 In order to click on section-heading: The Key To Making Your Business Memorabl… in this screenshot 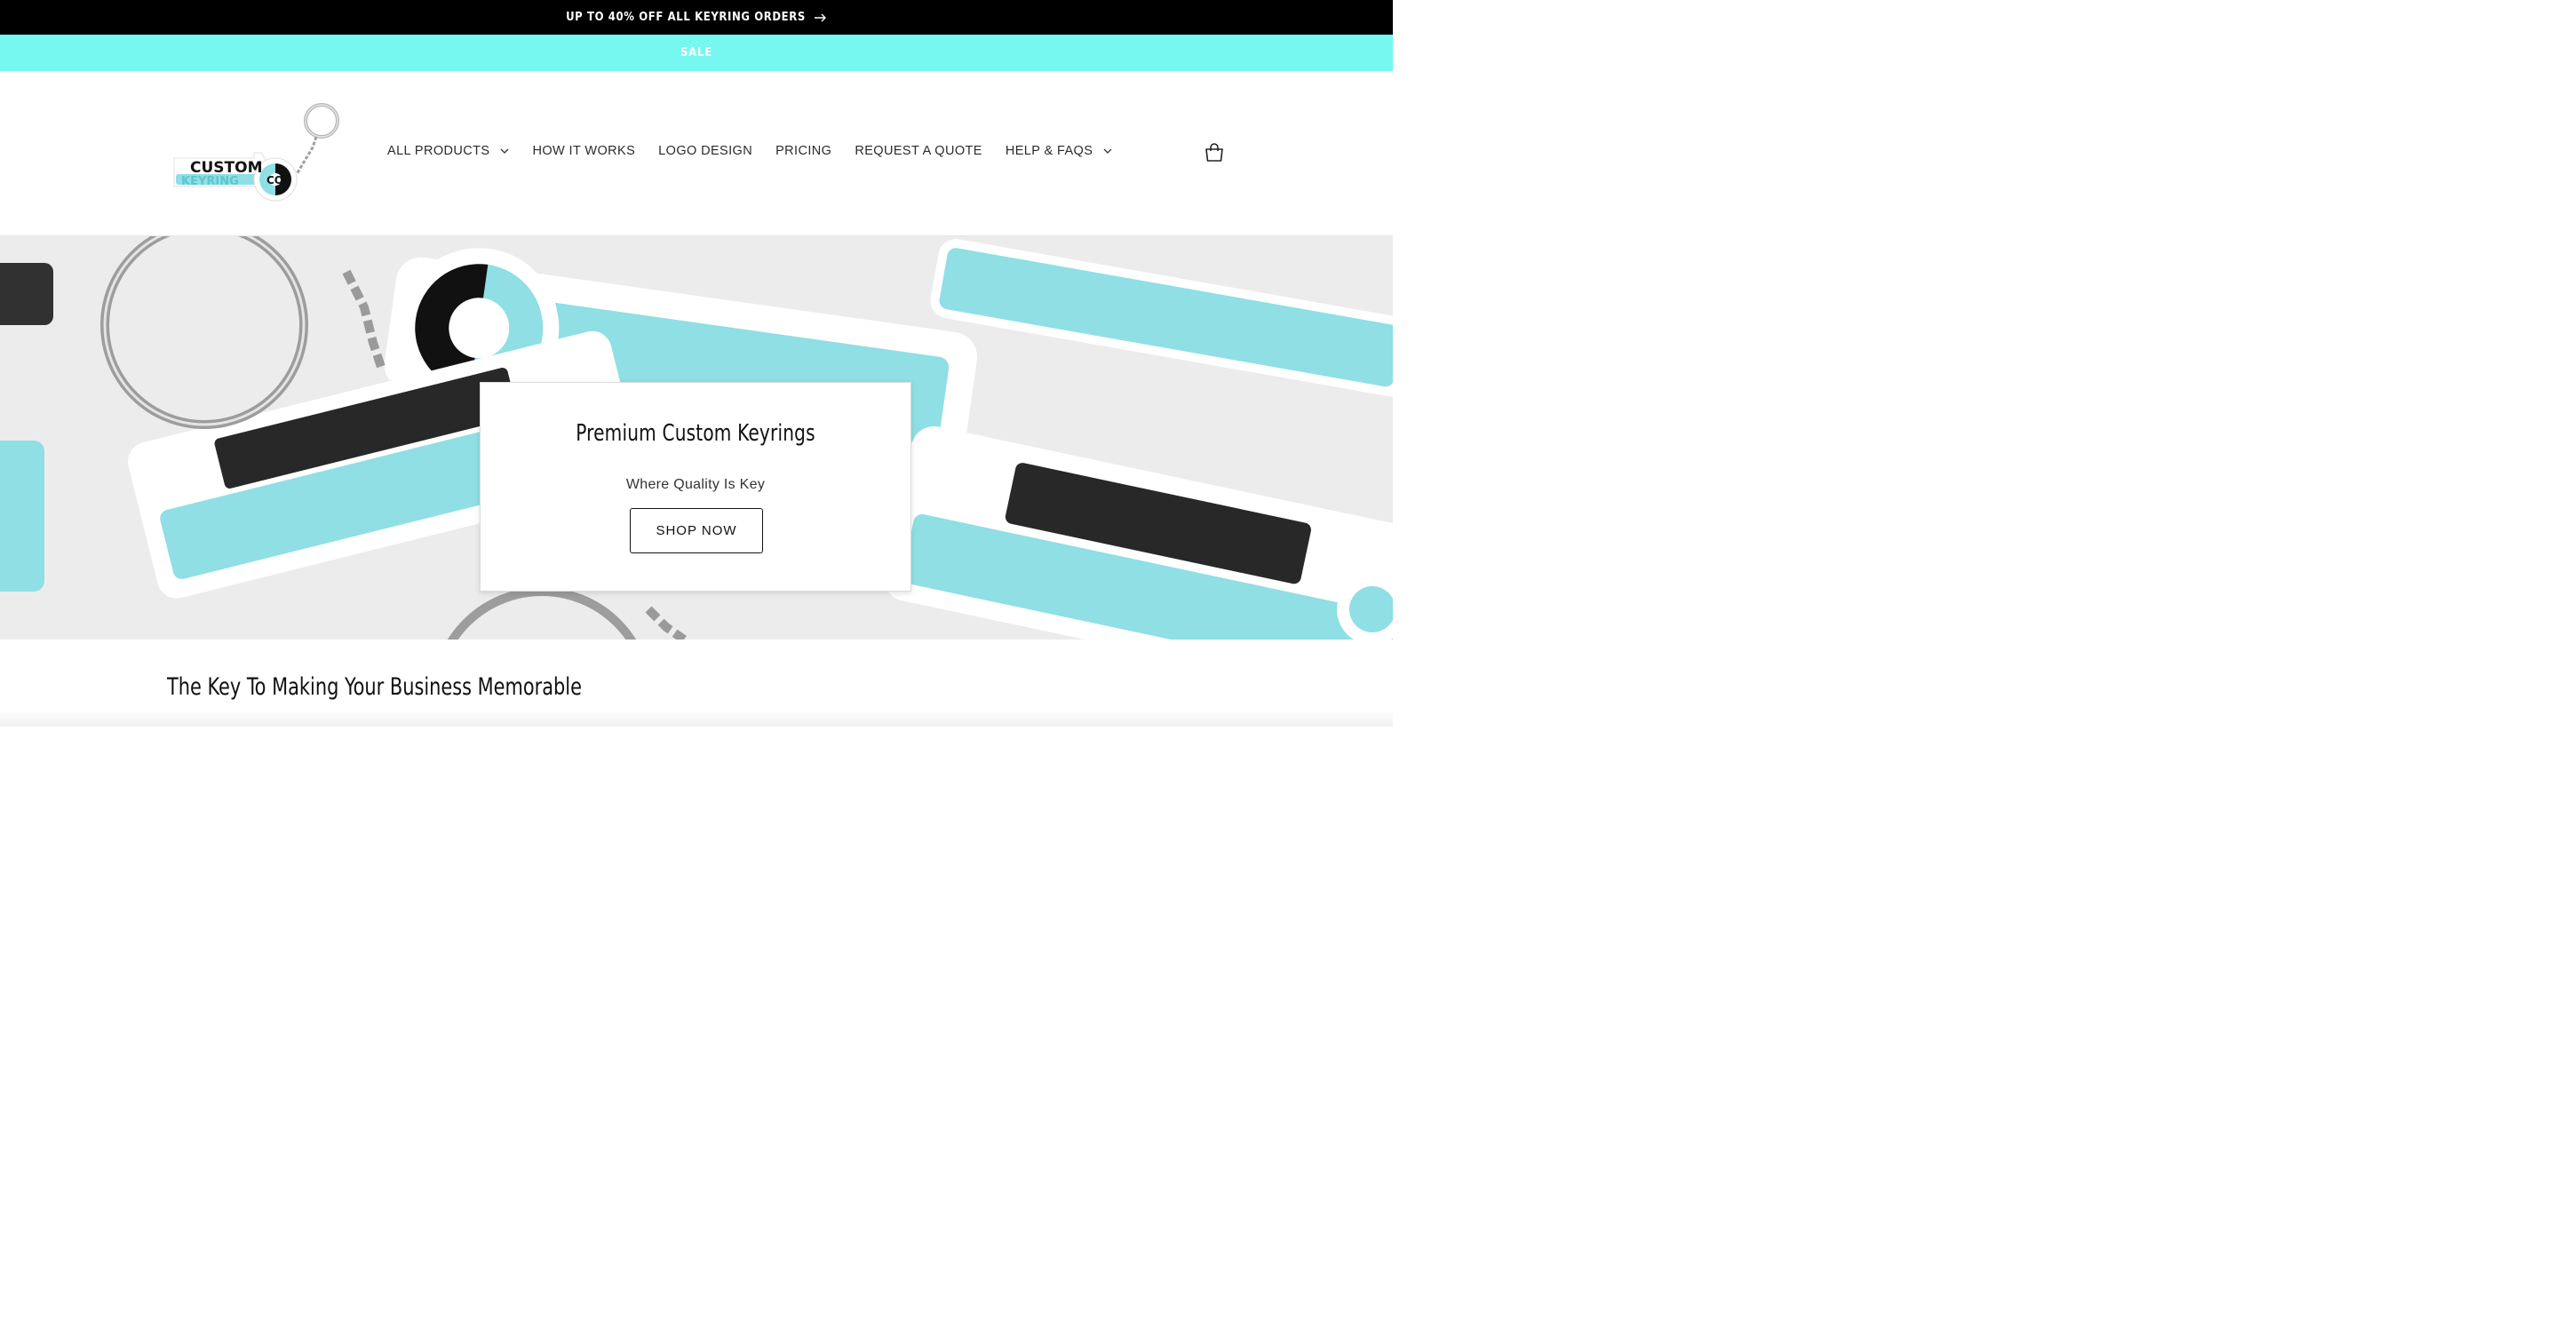, I will do `click(374, 687)`.